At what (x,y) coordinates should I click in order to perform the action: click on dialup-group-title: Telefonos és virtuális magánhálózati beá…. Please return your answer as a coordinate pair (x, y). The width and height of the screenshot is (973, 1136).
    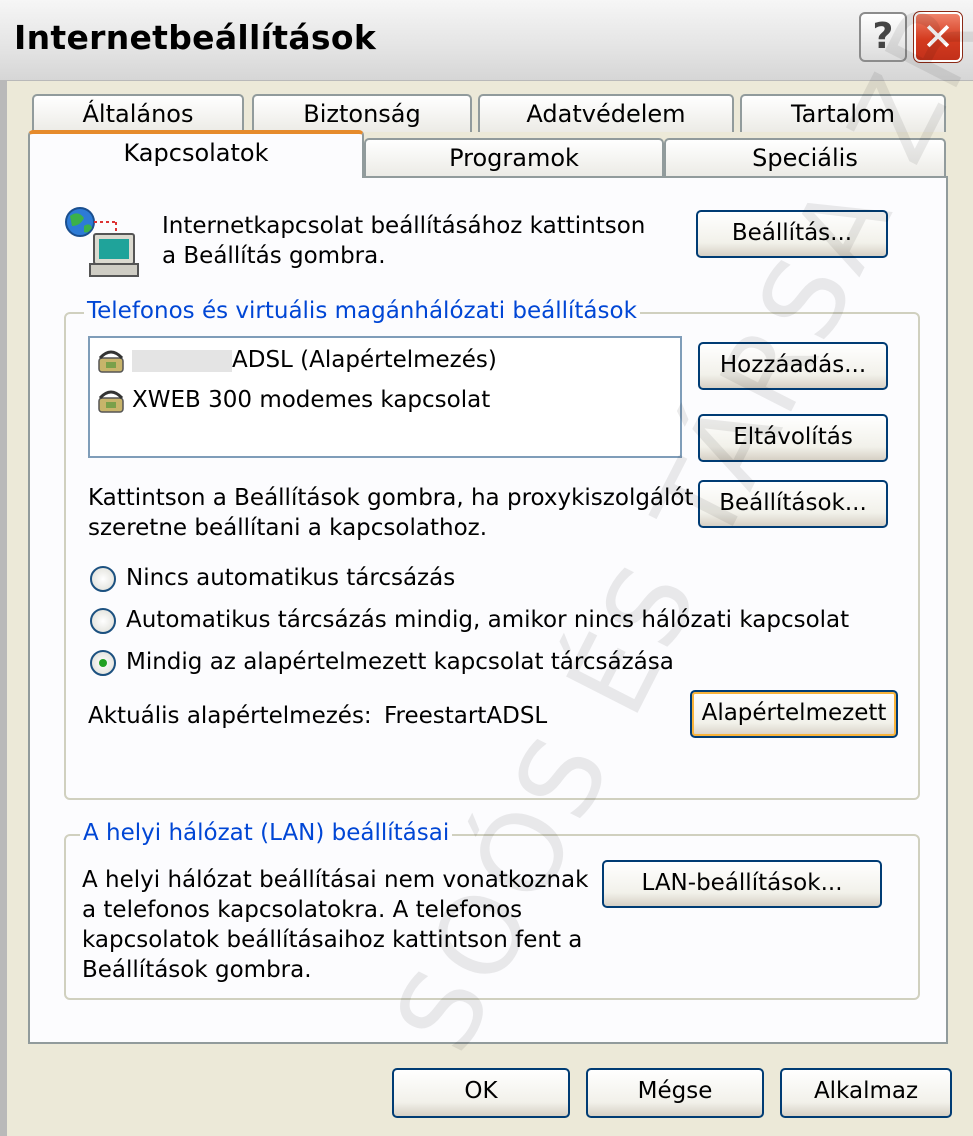
    Looking at the image, I should click on (362, 311).